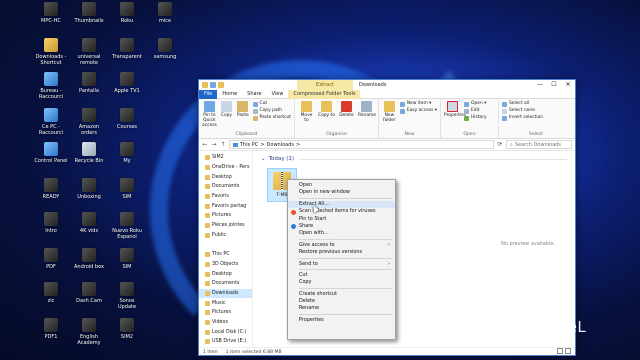  What do you see at coordinates (213, 85) in the screenshot?
I see `properties-icon` at bounding box center [213, 85].